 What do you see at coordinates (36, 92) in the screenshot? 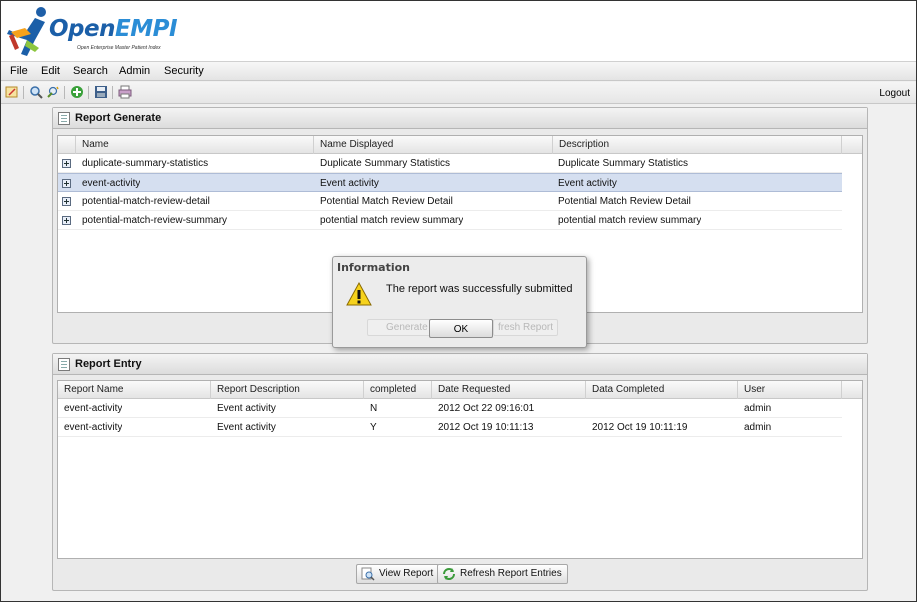
I see `search-icon` at bounding box center [36, 92].